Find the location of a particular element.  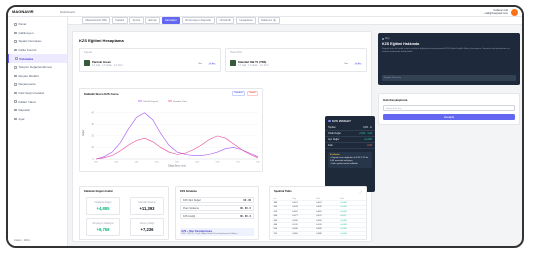

user-email: mail@magnavir.com is located at coordinates (496, 13).